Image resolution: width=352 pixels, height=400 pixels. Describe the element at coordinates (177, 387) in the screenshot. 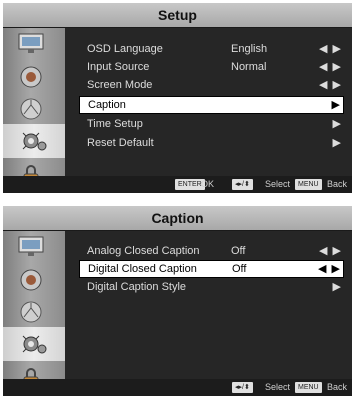

I see `key-hint-bar: ◂▸/⬍ Select MENU Back` at that location.